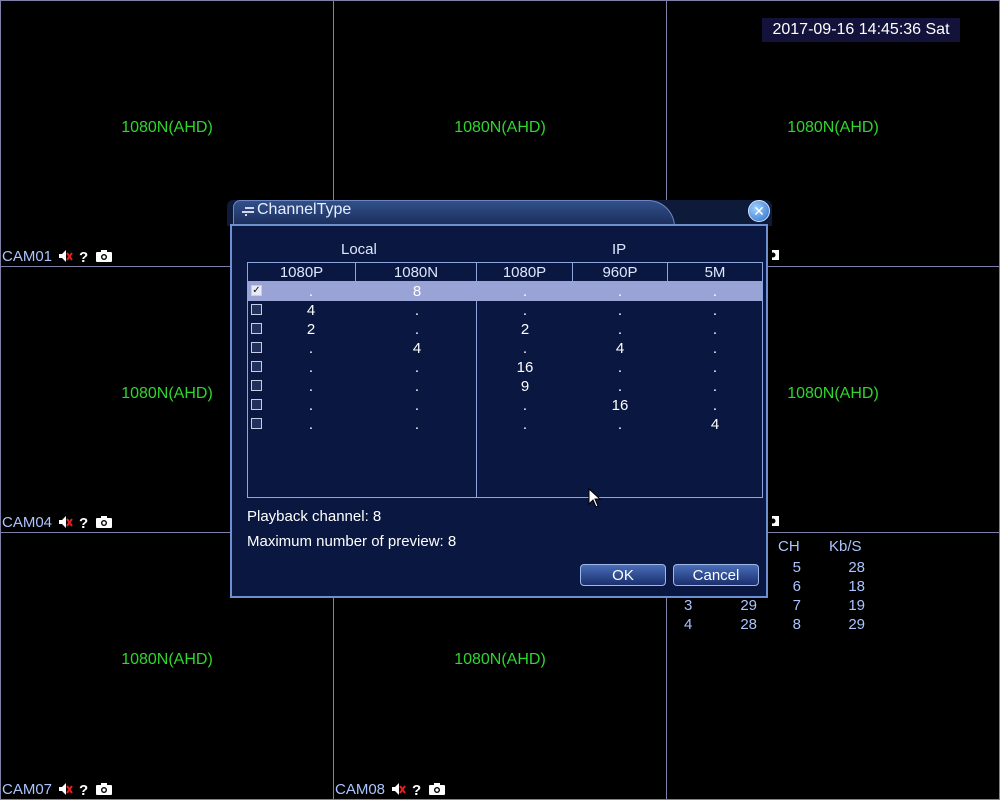 The image size is (1000, 800). Describe the element at coordinates (796, 567) in the screenshot. I see `stats-cell: 5` at that location.